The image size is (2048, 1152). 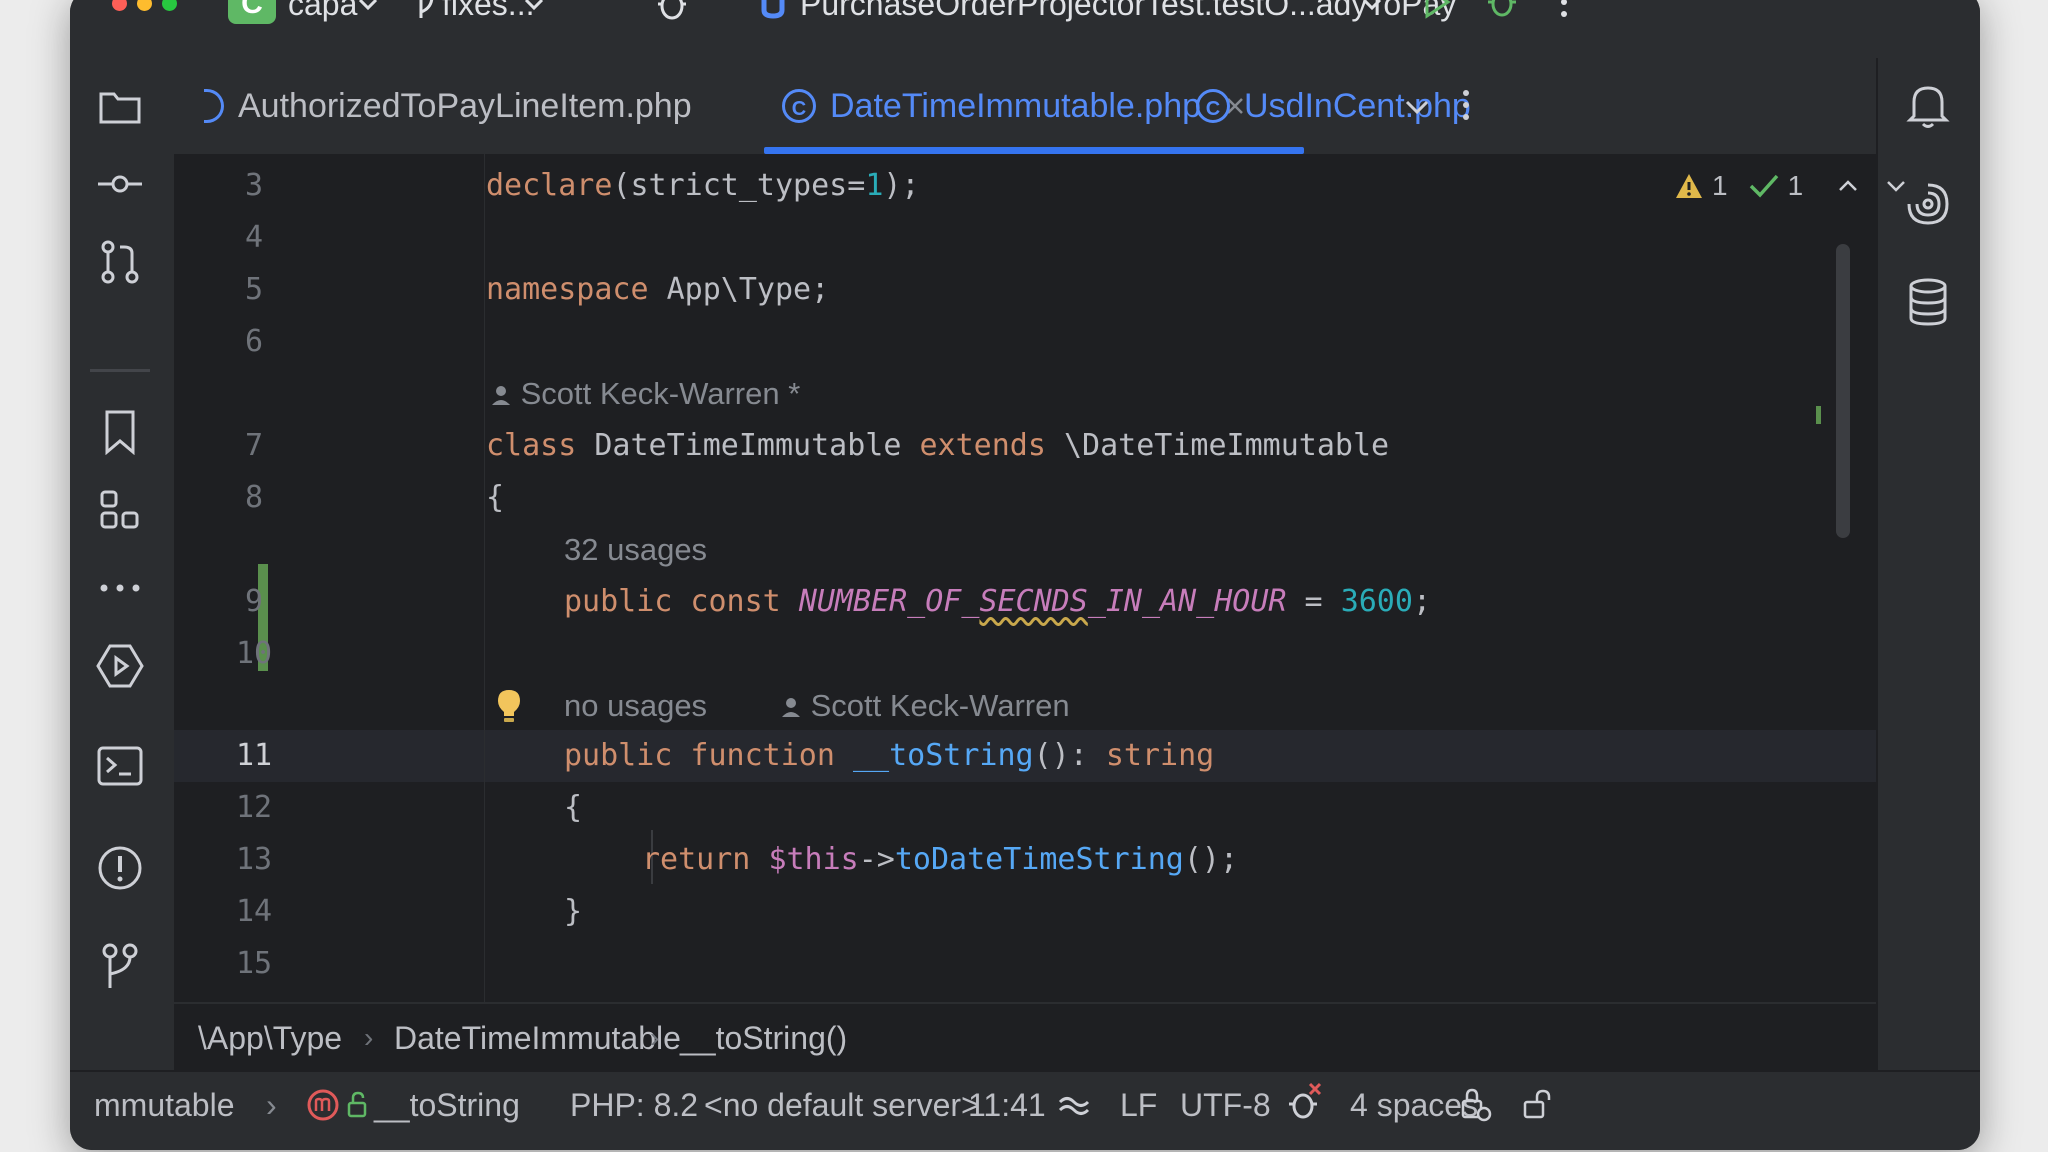 What do you see at coordinates (1818, 415) in the screenshot?
I see `change-marker` at bounding box center [1818, 415].